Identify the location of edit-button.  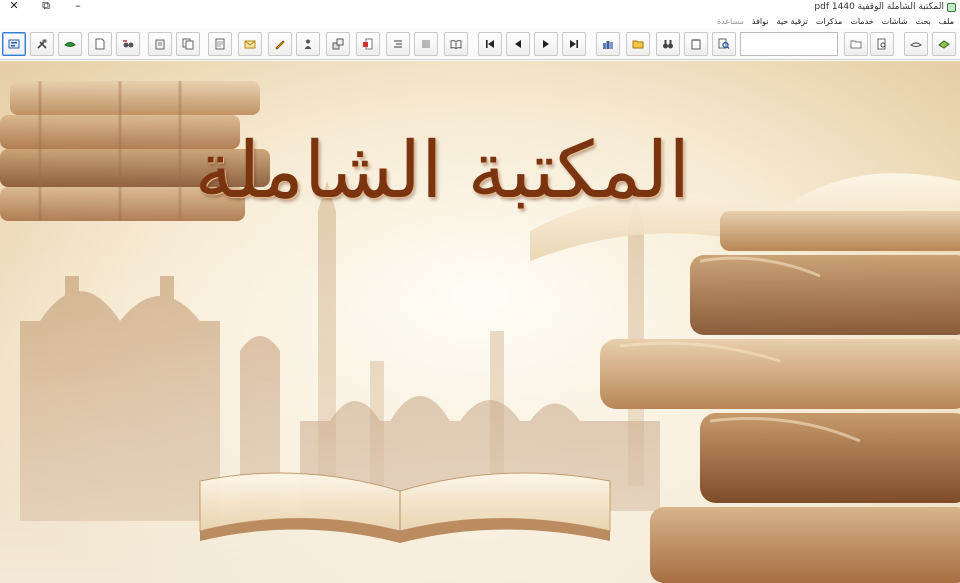
(280, 44).